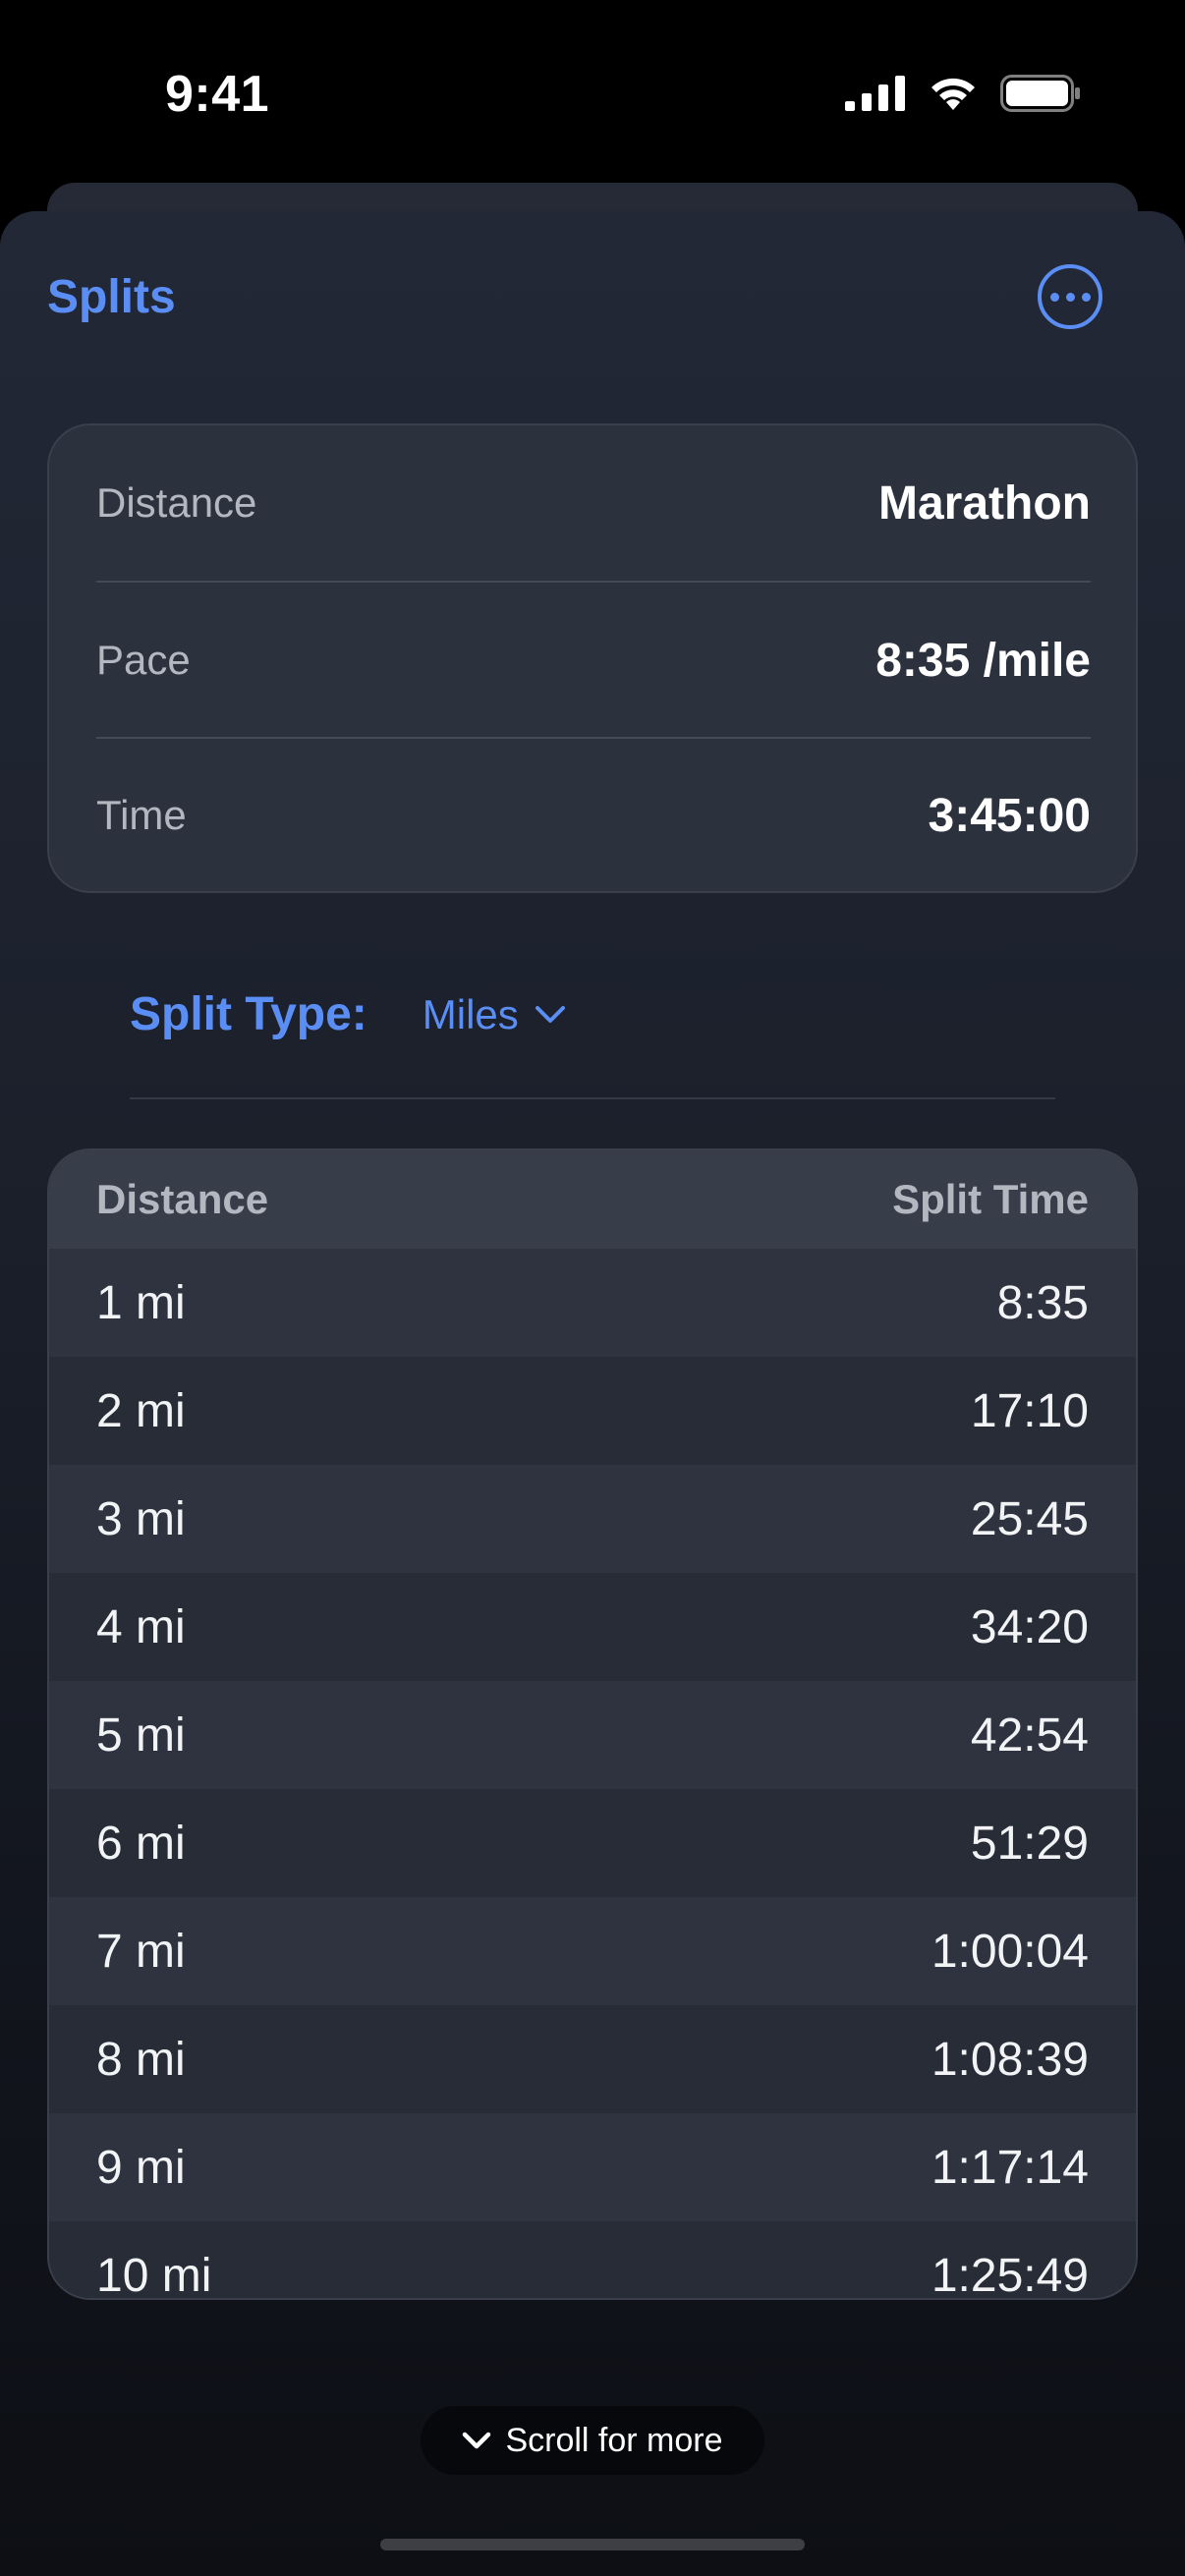  I want to click on battery-icon, so click(1040, 93).